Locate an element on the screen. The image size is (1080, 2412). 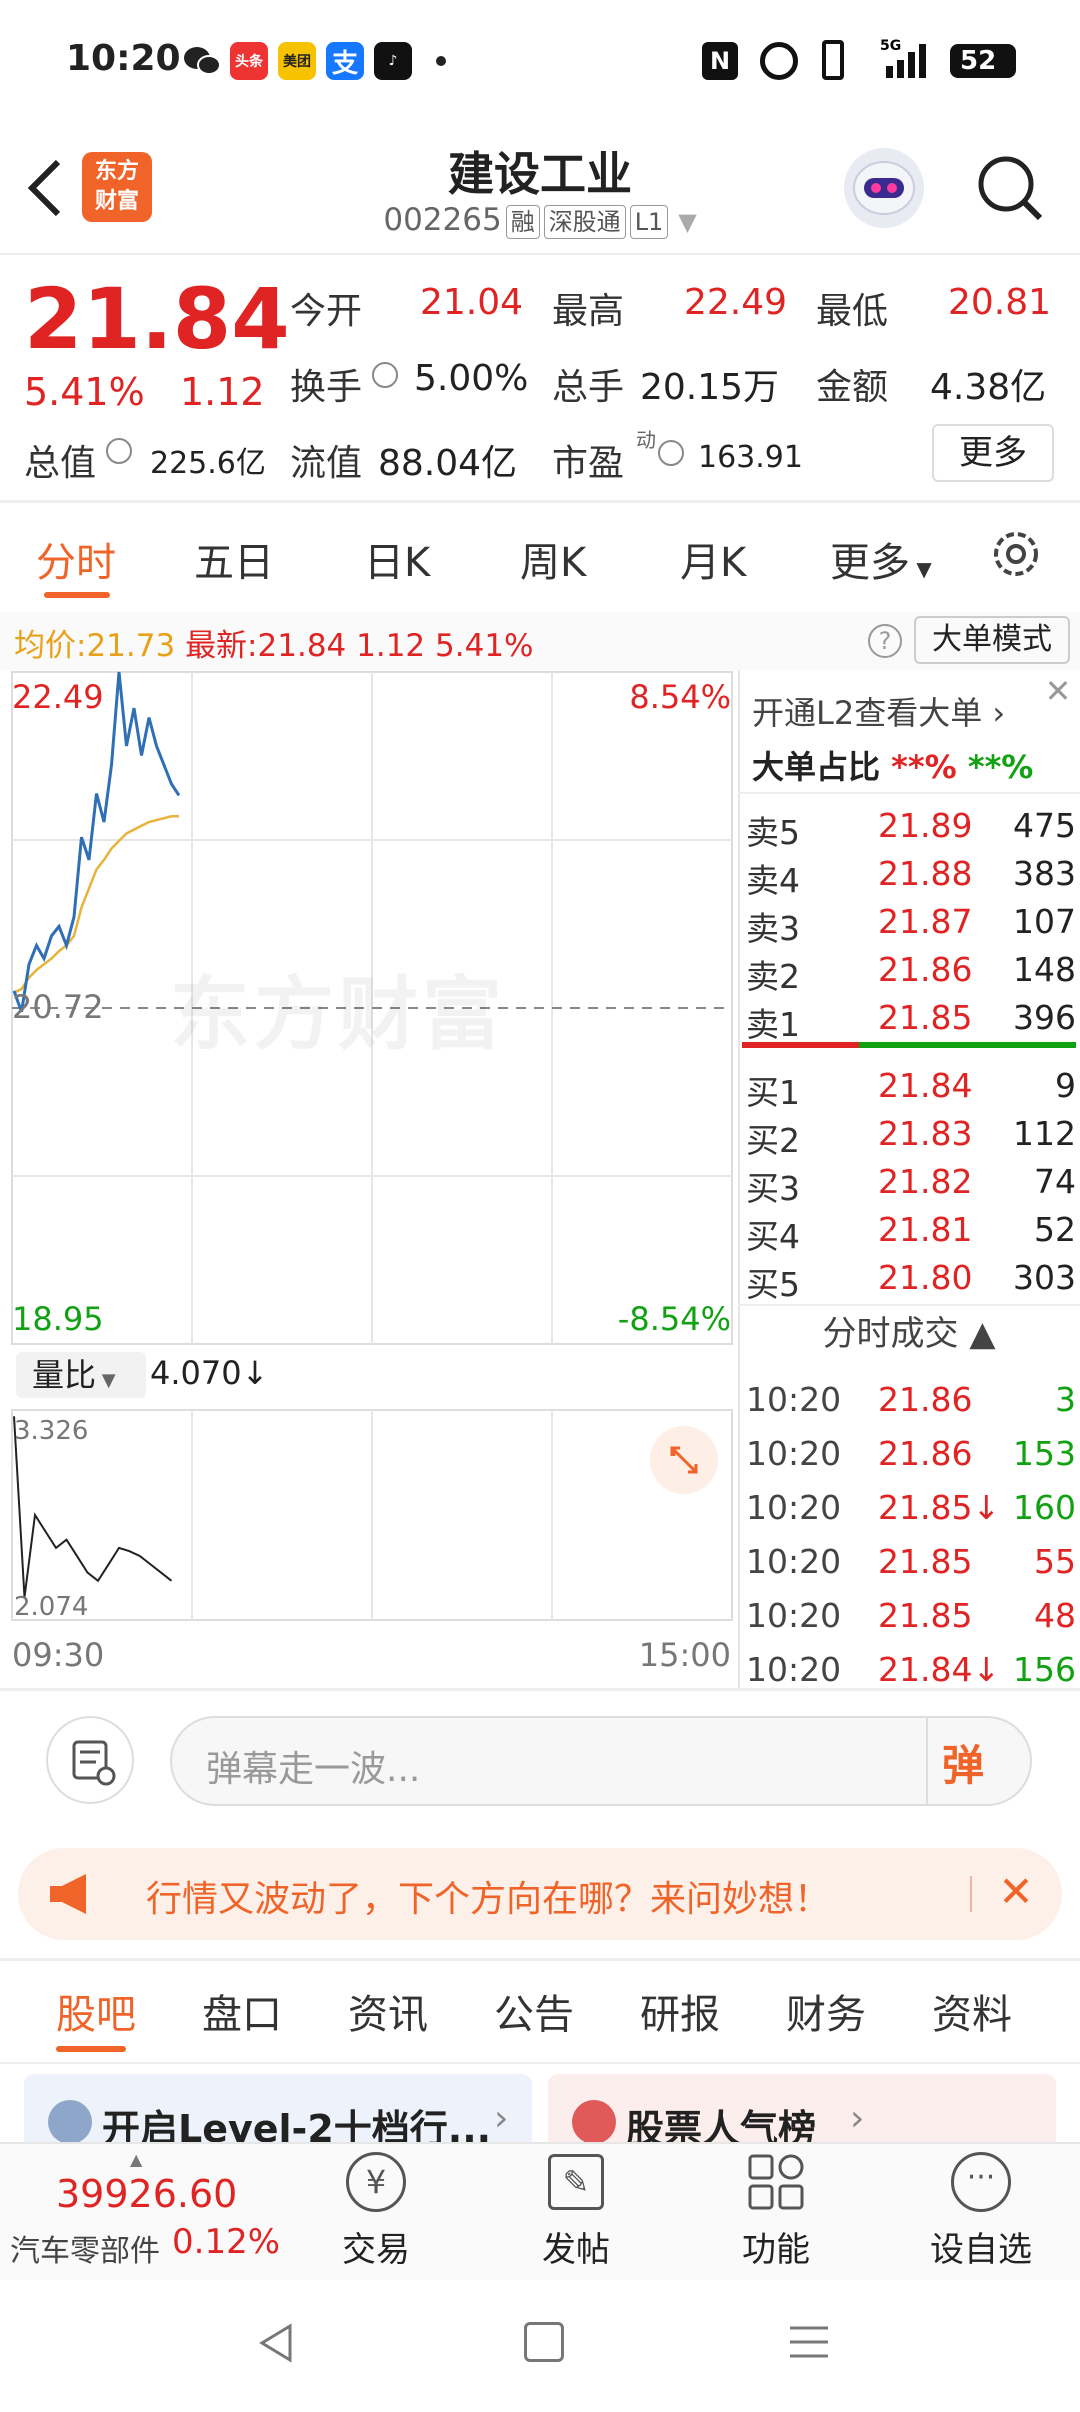
tab-weekly-k: 周K is located at coordinates (553, 559).